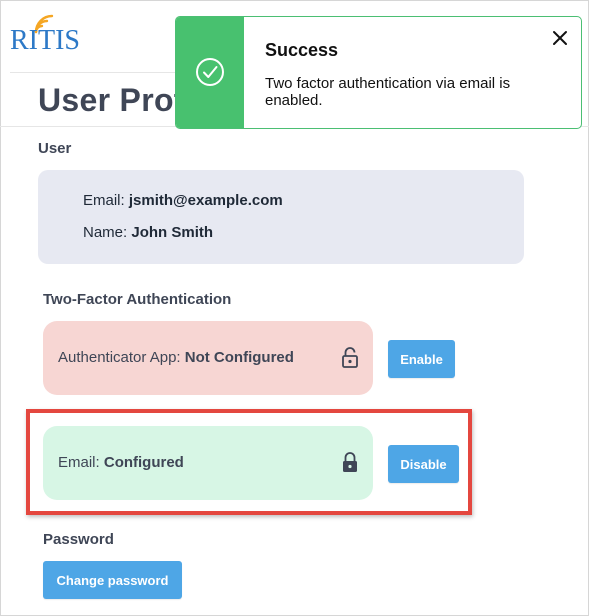 The height and width of the screenshot is (616, 589). Describe the element at coordinates (143, 462) in the screenshot. I see `email-factor-status-value: Configured` at that location.